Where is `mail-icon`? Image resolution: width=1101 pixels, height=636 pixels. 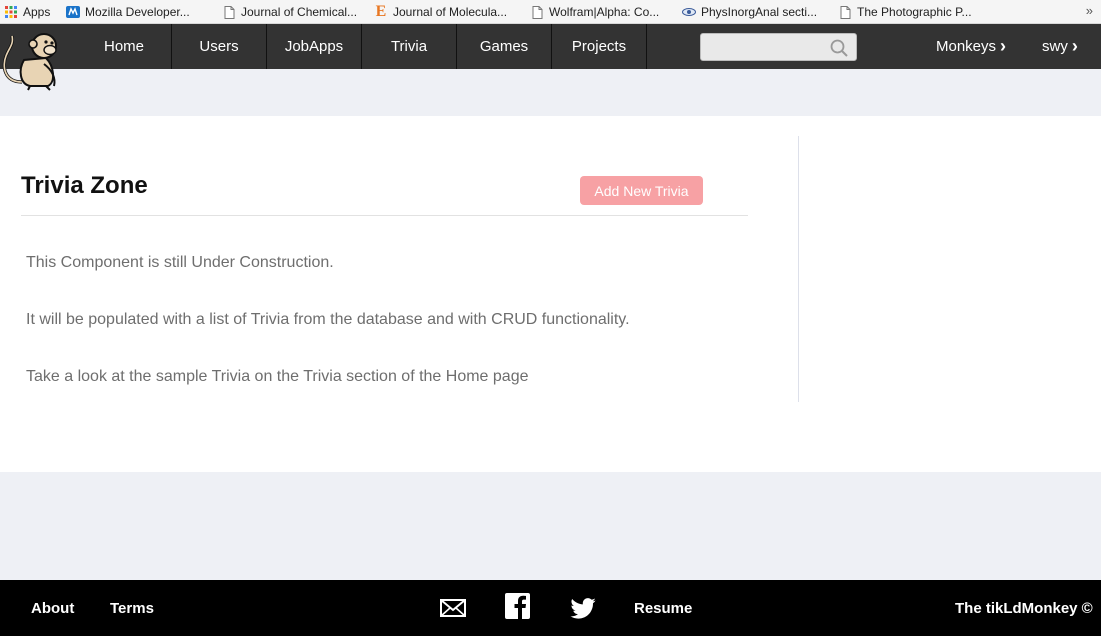 mail-icon is located at coordinates (453, 608).